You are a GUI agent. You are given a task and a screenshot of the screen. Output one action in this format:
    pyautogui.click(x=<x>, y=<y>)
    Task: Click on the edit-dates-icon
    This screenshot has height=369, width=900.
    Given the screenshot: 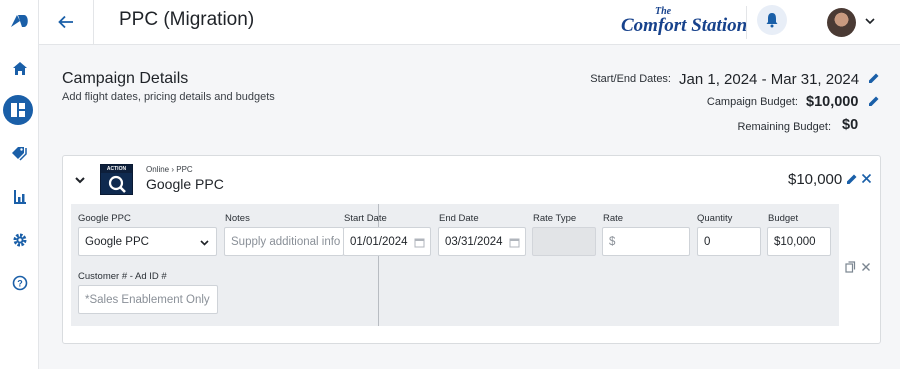 What is the action you would take?
    pyautogui.click(x=874, y=78)
    